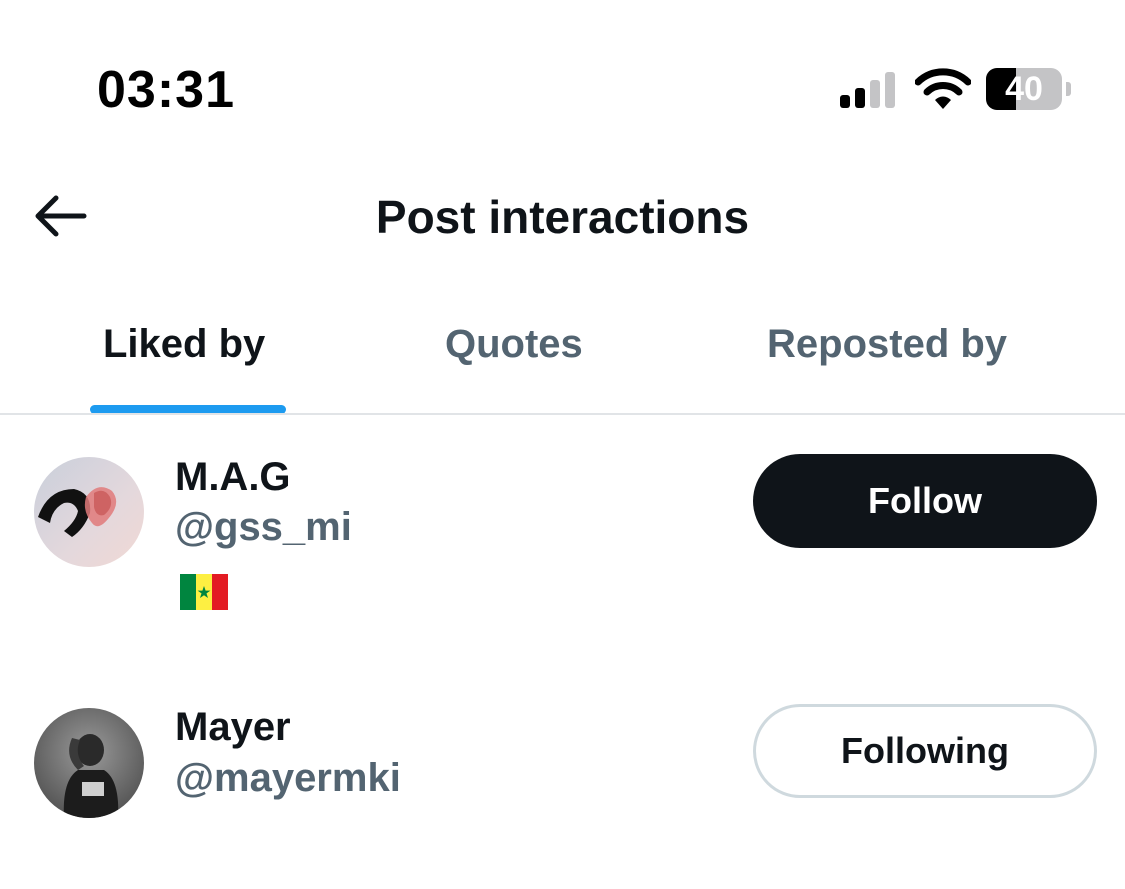 The height and width of the screenshot is (889, 1125). Describe the element at coordinates (166, 90) in the screenshot. I see `status-time: 03:31` at that location.